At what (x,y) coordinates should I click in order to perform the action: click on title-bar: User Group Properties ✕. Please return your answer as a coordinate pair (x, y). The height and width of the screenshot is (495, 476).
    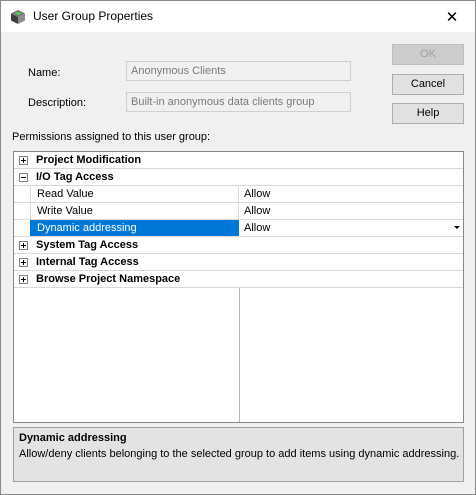
    Looking at the image, I should click on (238, 16).